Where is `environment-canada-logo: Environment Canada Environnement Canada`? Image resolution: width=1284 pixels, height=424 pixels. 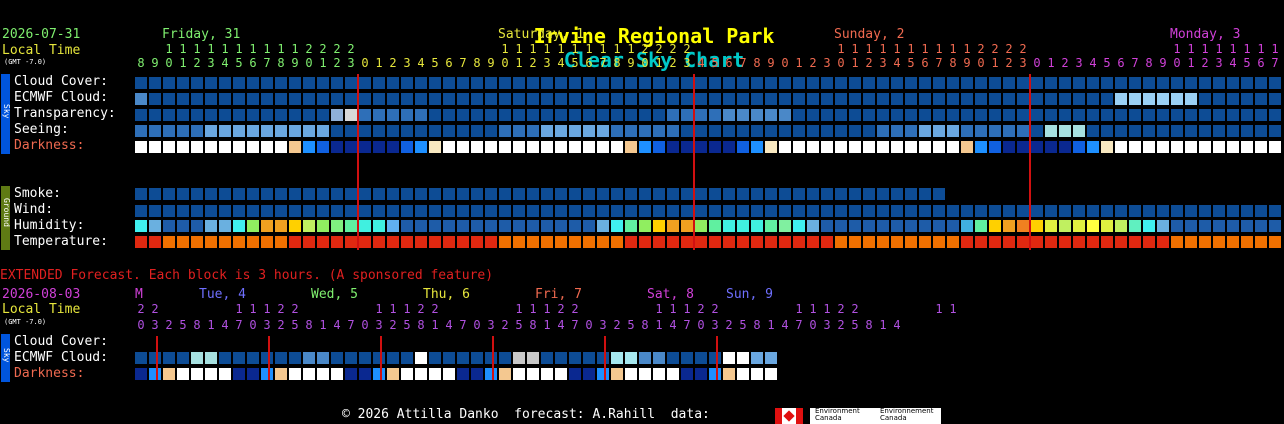 environment-canada-logo: Environment Canada Environnement Canada is located at coordinates (875, 416).